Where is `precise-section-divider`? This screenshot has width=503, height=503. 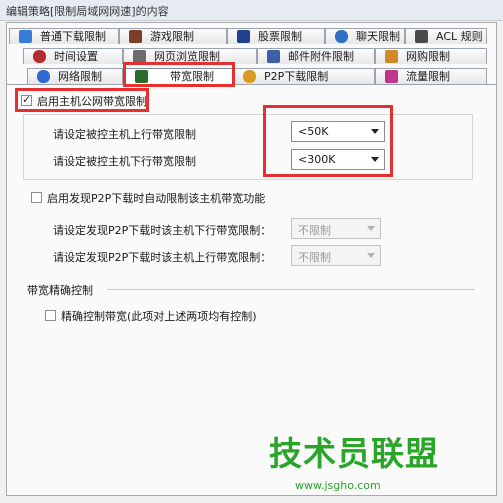
precise-section-divider is located at coordinates (291, 289).